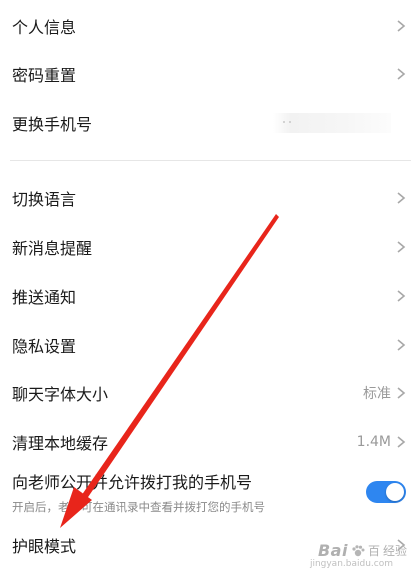  What do you see at coordinates (44, 199) in the screenshot?
I see `settings-item-label: 切换语言` at bounding box center [44, 199].